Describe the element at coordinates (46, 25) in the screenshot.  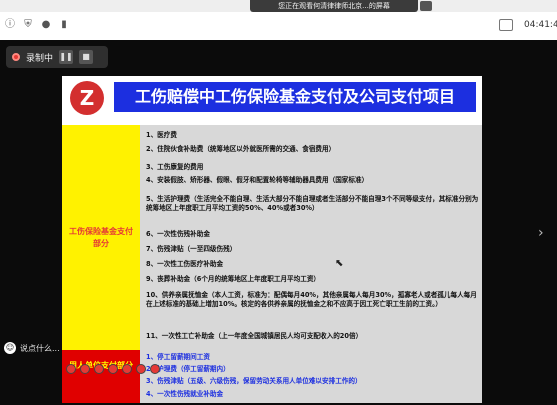
I see `wechat-icon: ●` at that location.